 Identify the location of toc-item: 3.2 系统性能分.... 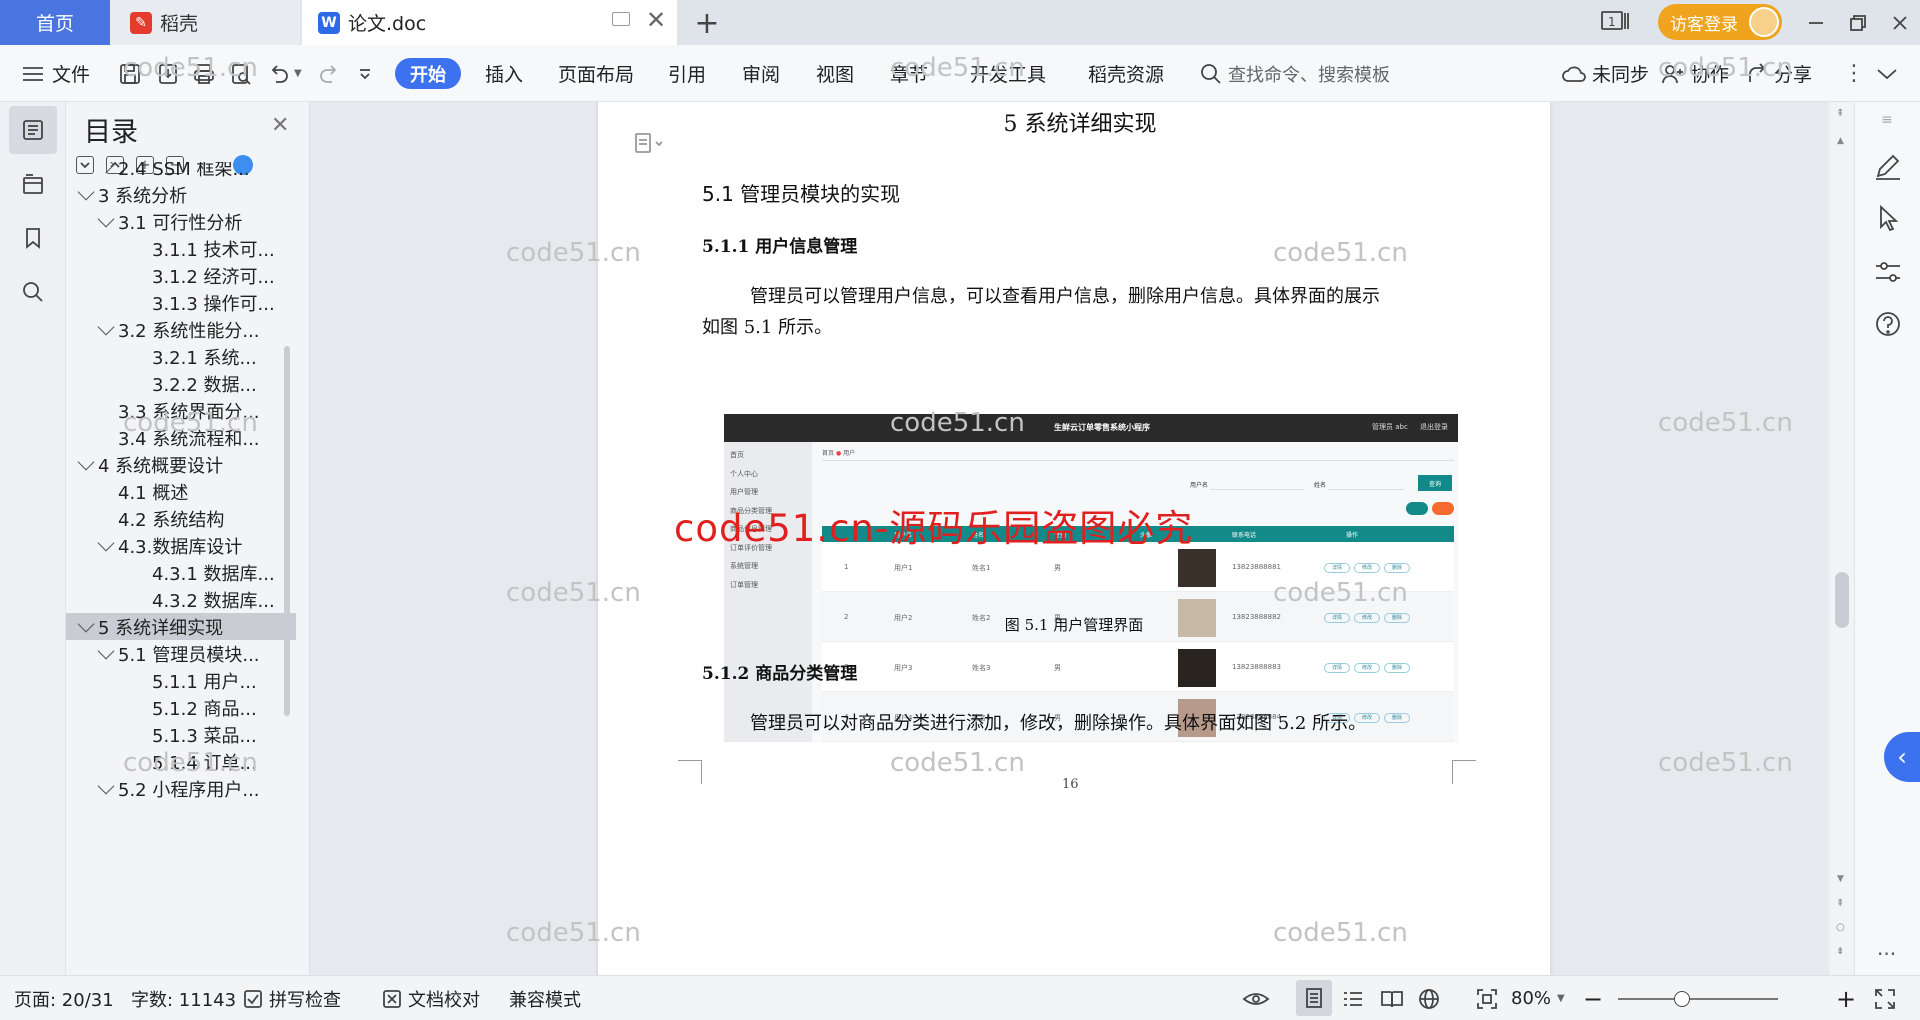
(181, 329).